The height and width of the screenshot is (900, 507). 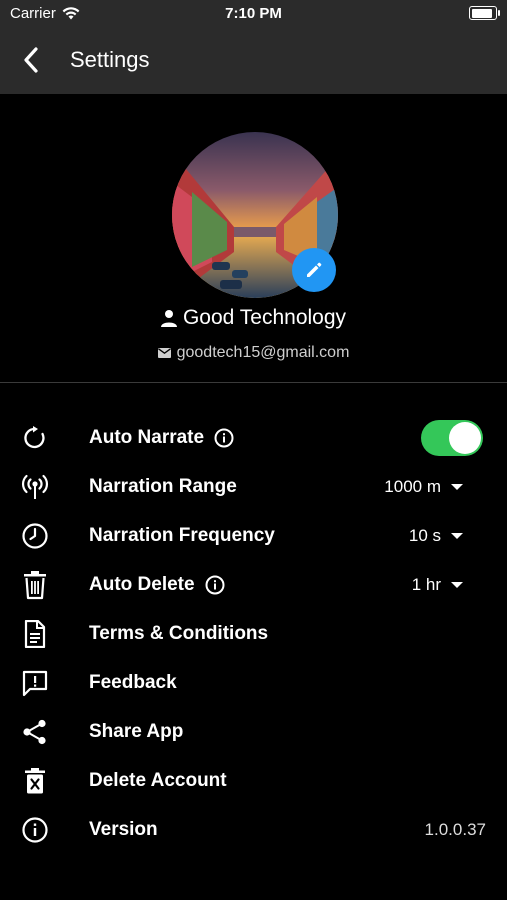 I want to click on narration-range-value: 1000 m, so click(x=412, y=487).